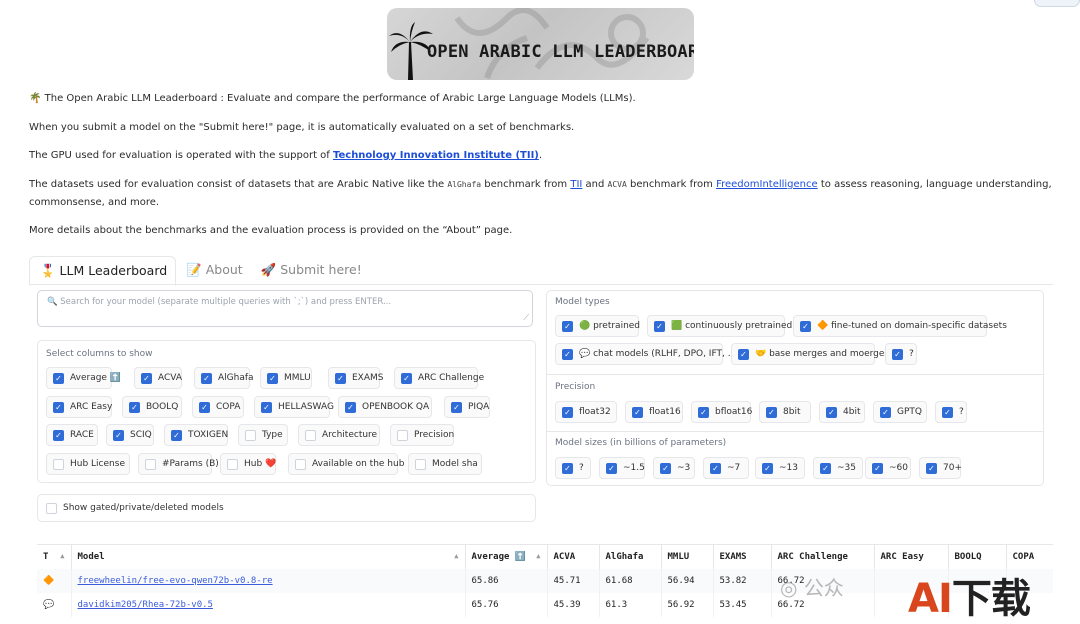  Describe the element at coordinates (310, 270) in the screenshot. I see `tab-submit: 🚀 Submit here!` at that location.